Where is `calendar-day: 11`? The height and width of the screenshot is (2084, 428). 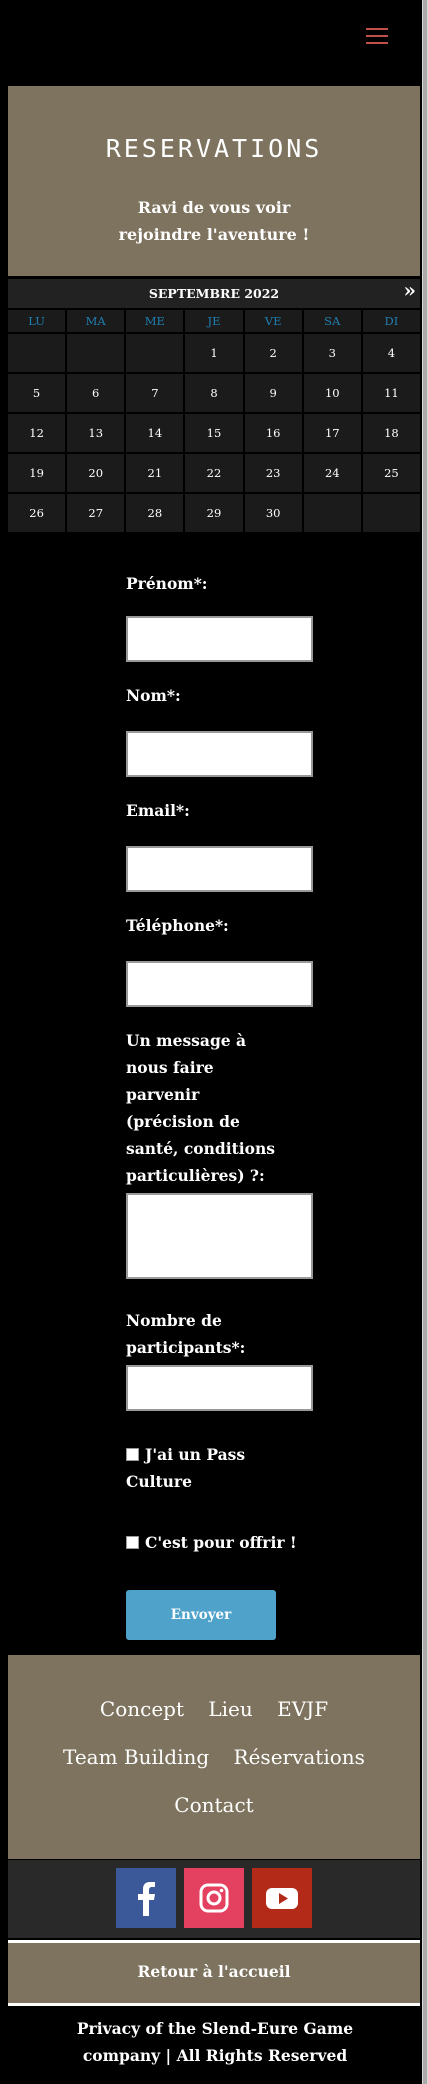 calendar-day: 11 is located at coordinates (391, 393).